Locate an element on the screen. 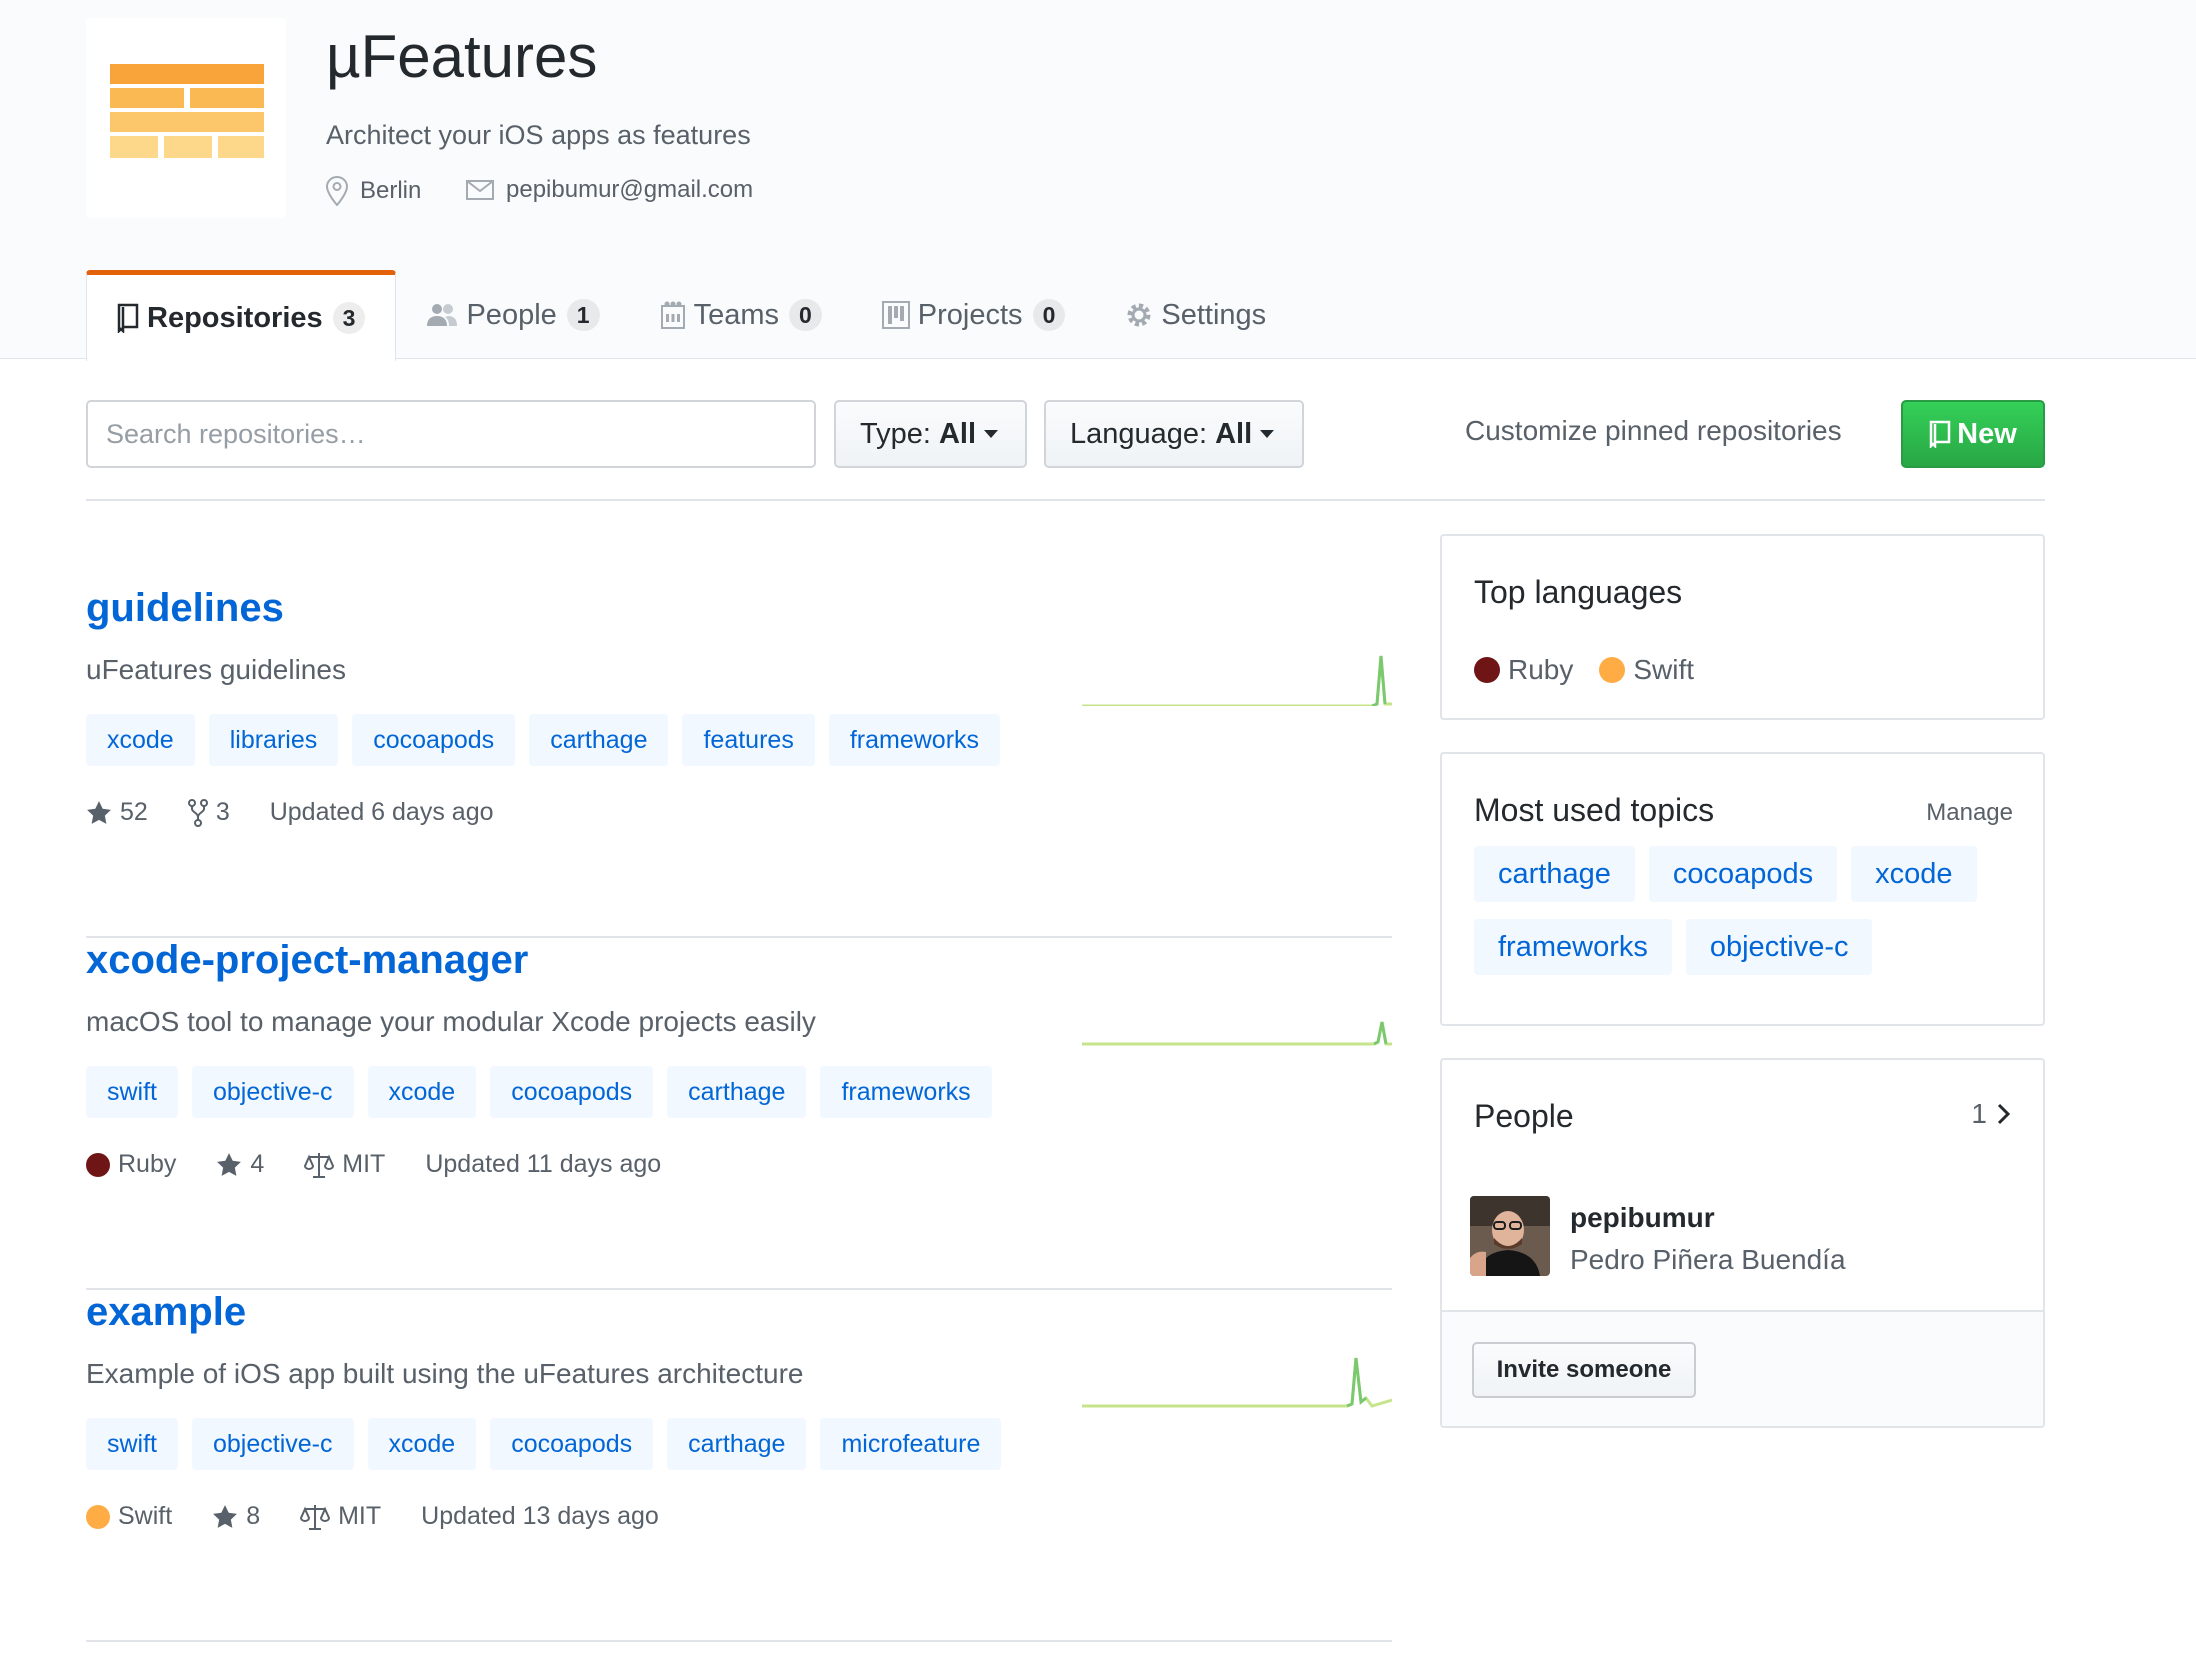 The height and width of the screenshot is (1664, 2196). repo-language-name: Swift is located at coordinates (145, 1516).